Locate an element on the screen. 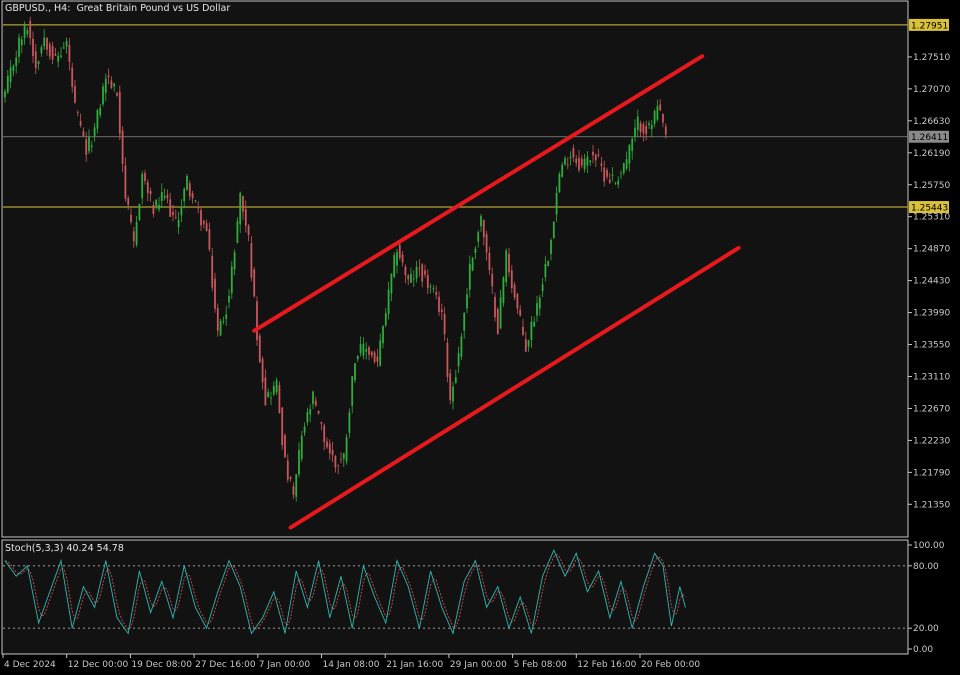 Image resolution: width=960 pixels, height=675 pixels. time-tick-label: 5 Feb 08:00 is located at coordinates (541, 665).